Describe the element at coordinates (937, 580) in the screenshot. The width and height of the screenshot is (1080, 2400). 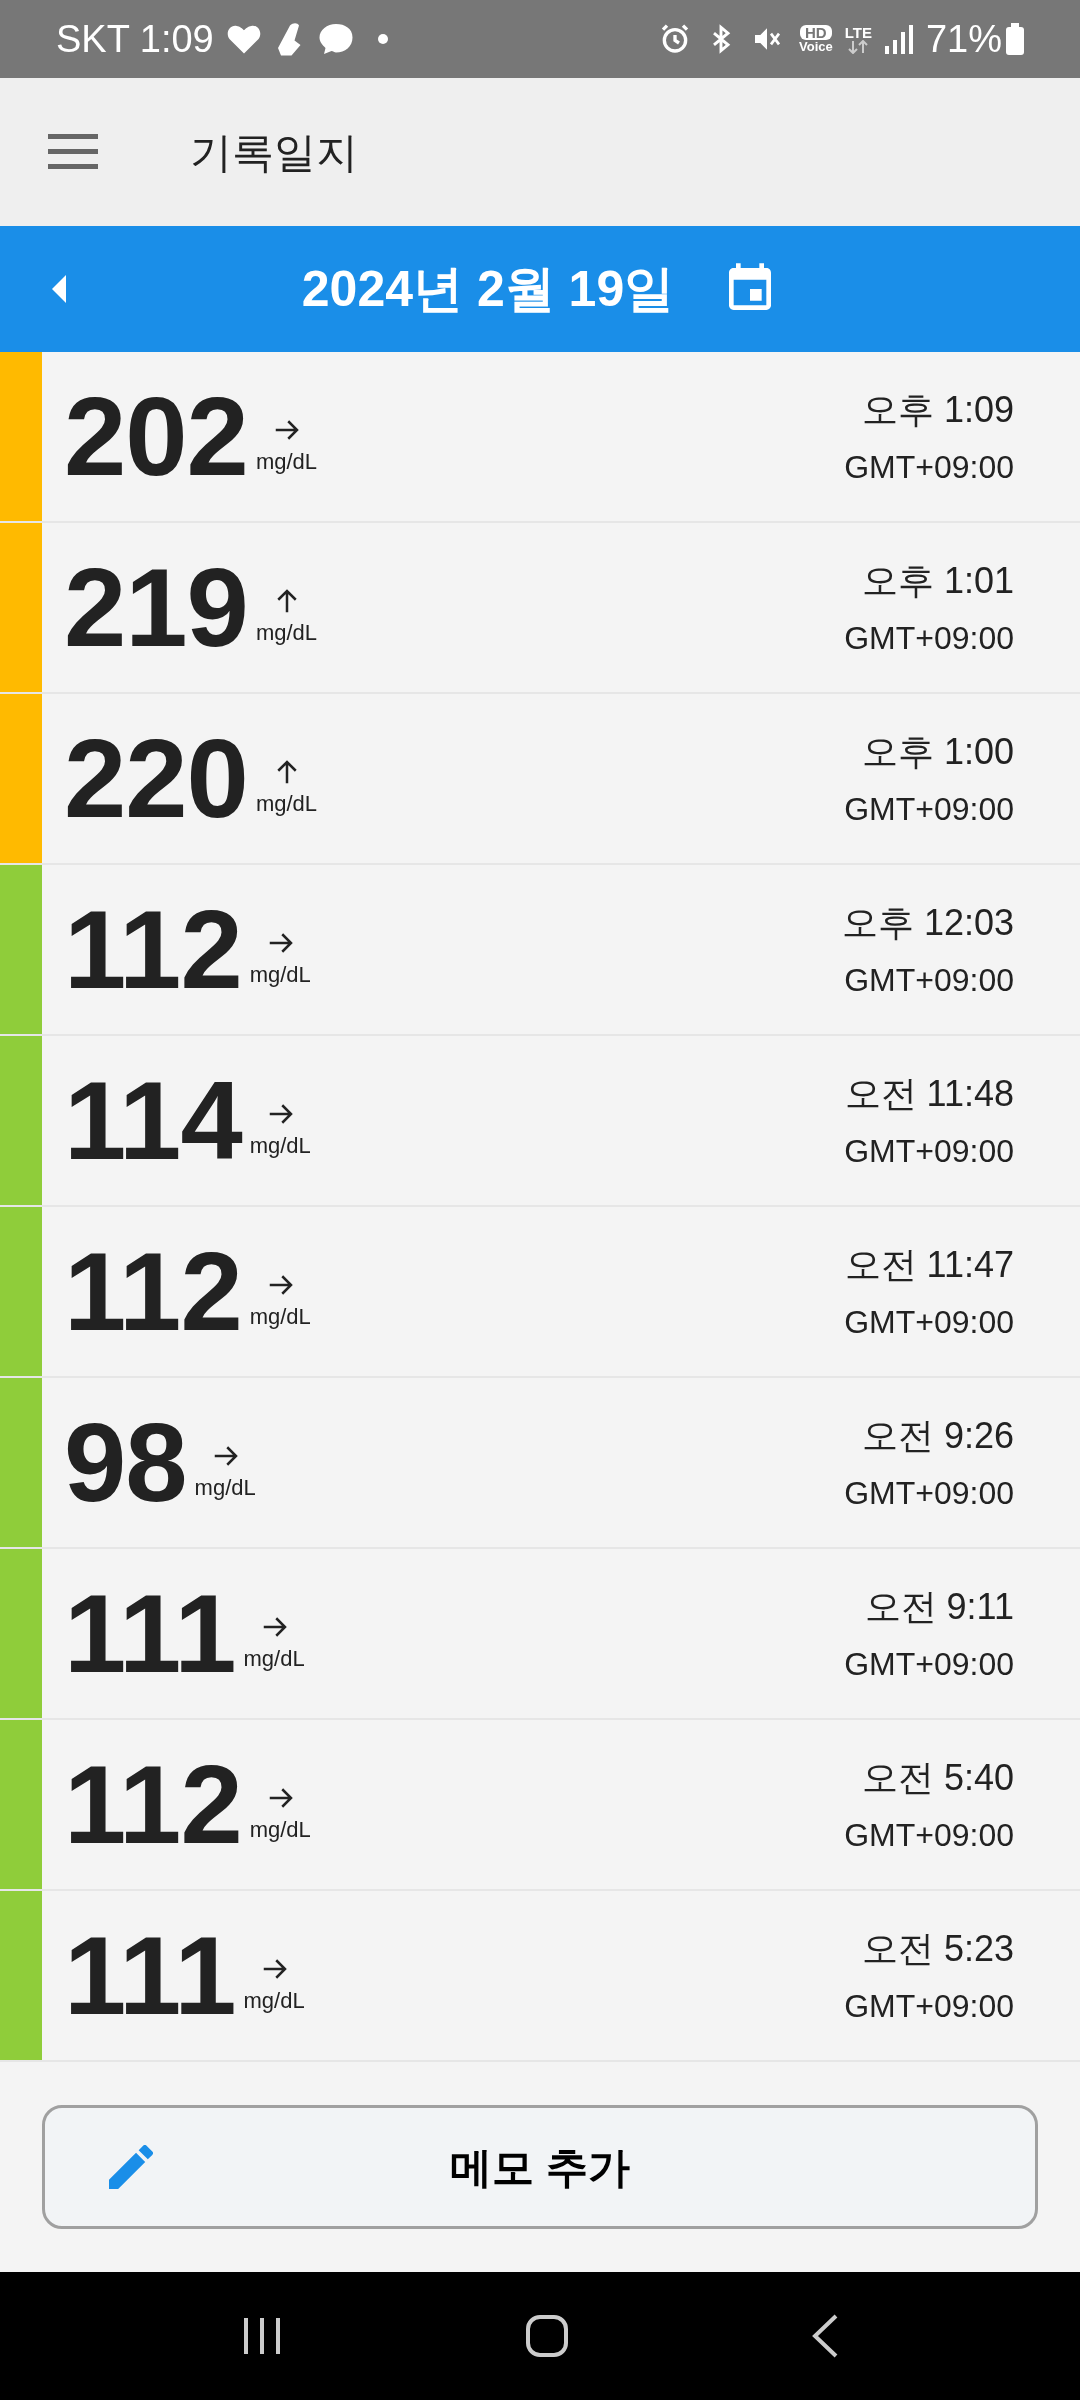
I see `reading-time: 오후 1:01` at that location.